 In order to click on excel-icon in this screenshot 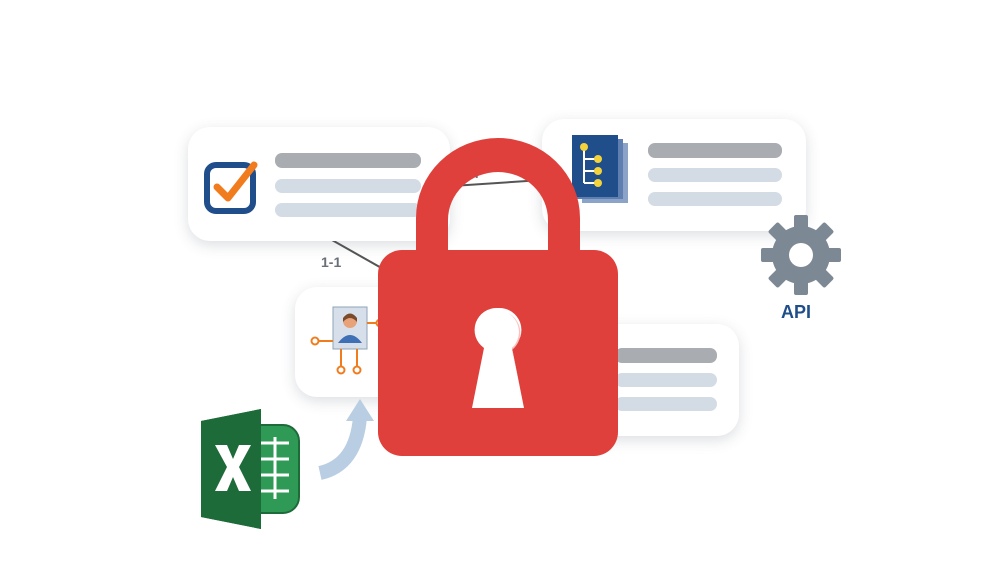, I will do `click(250, 469)`.